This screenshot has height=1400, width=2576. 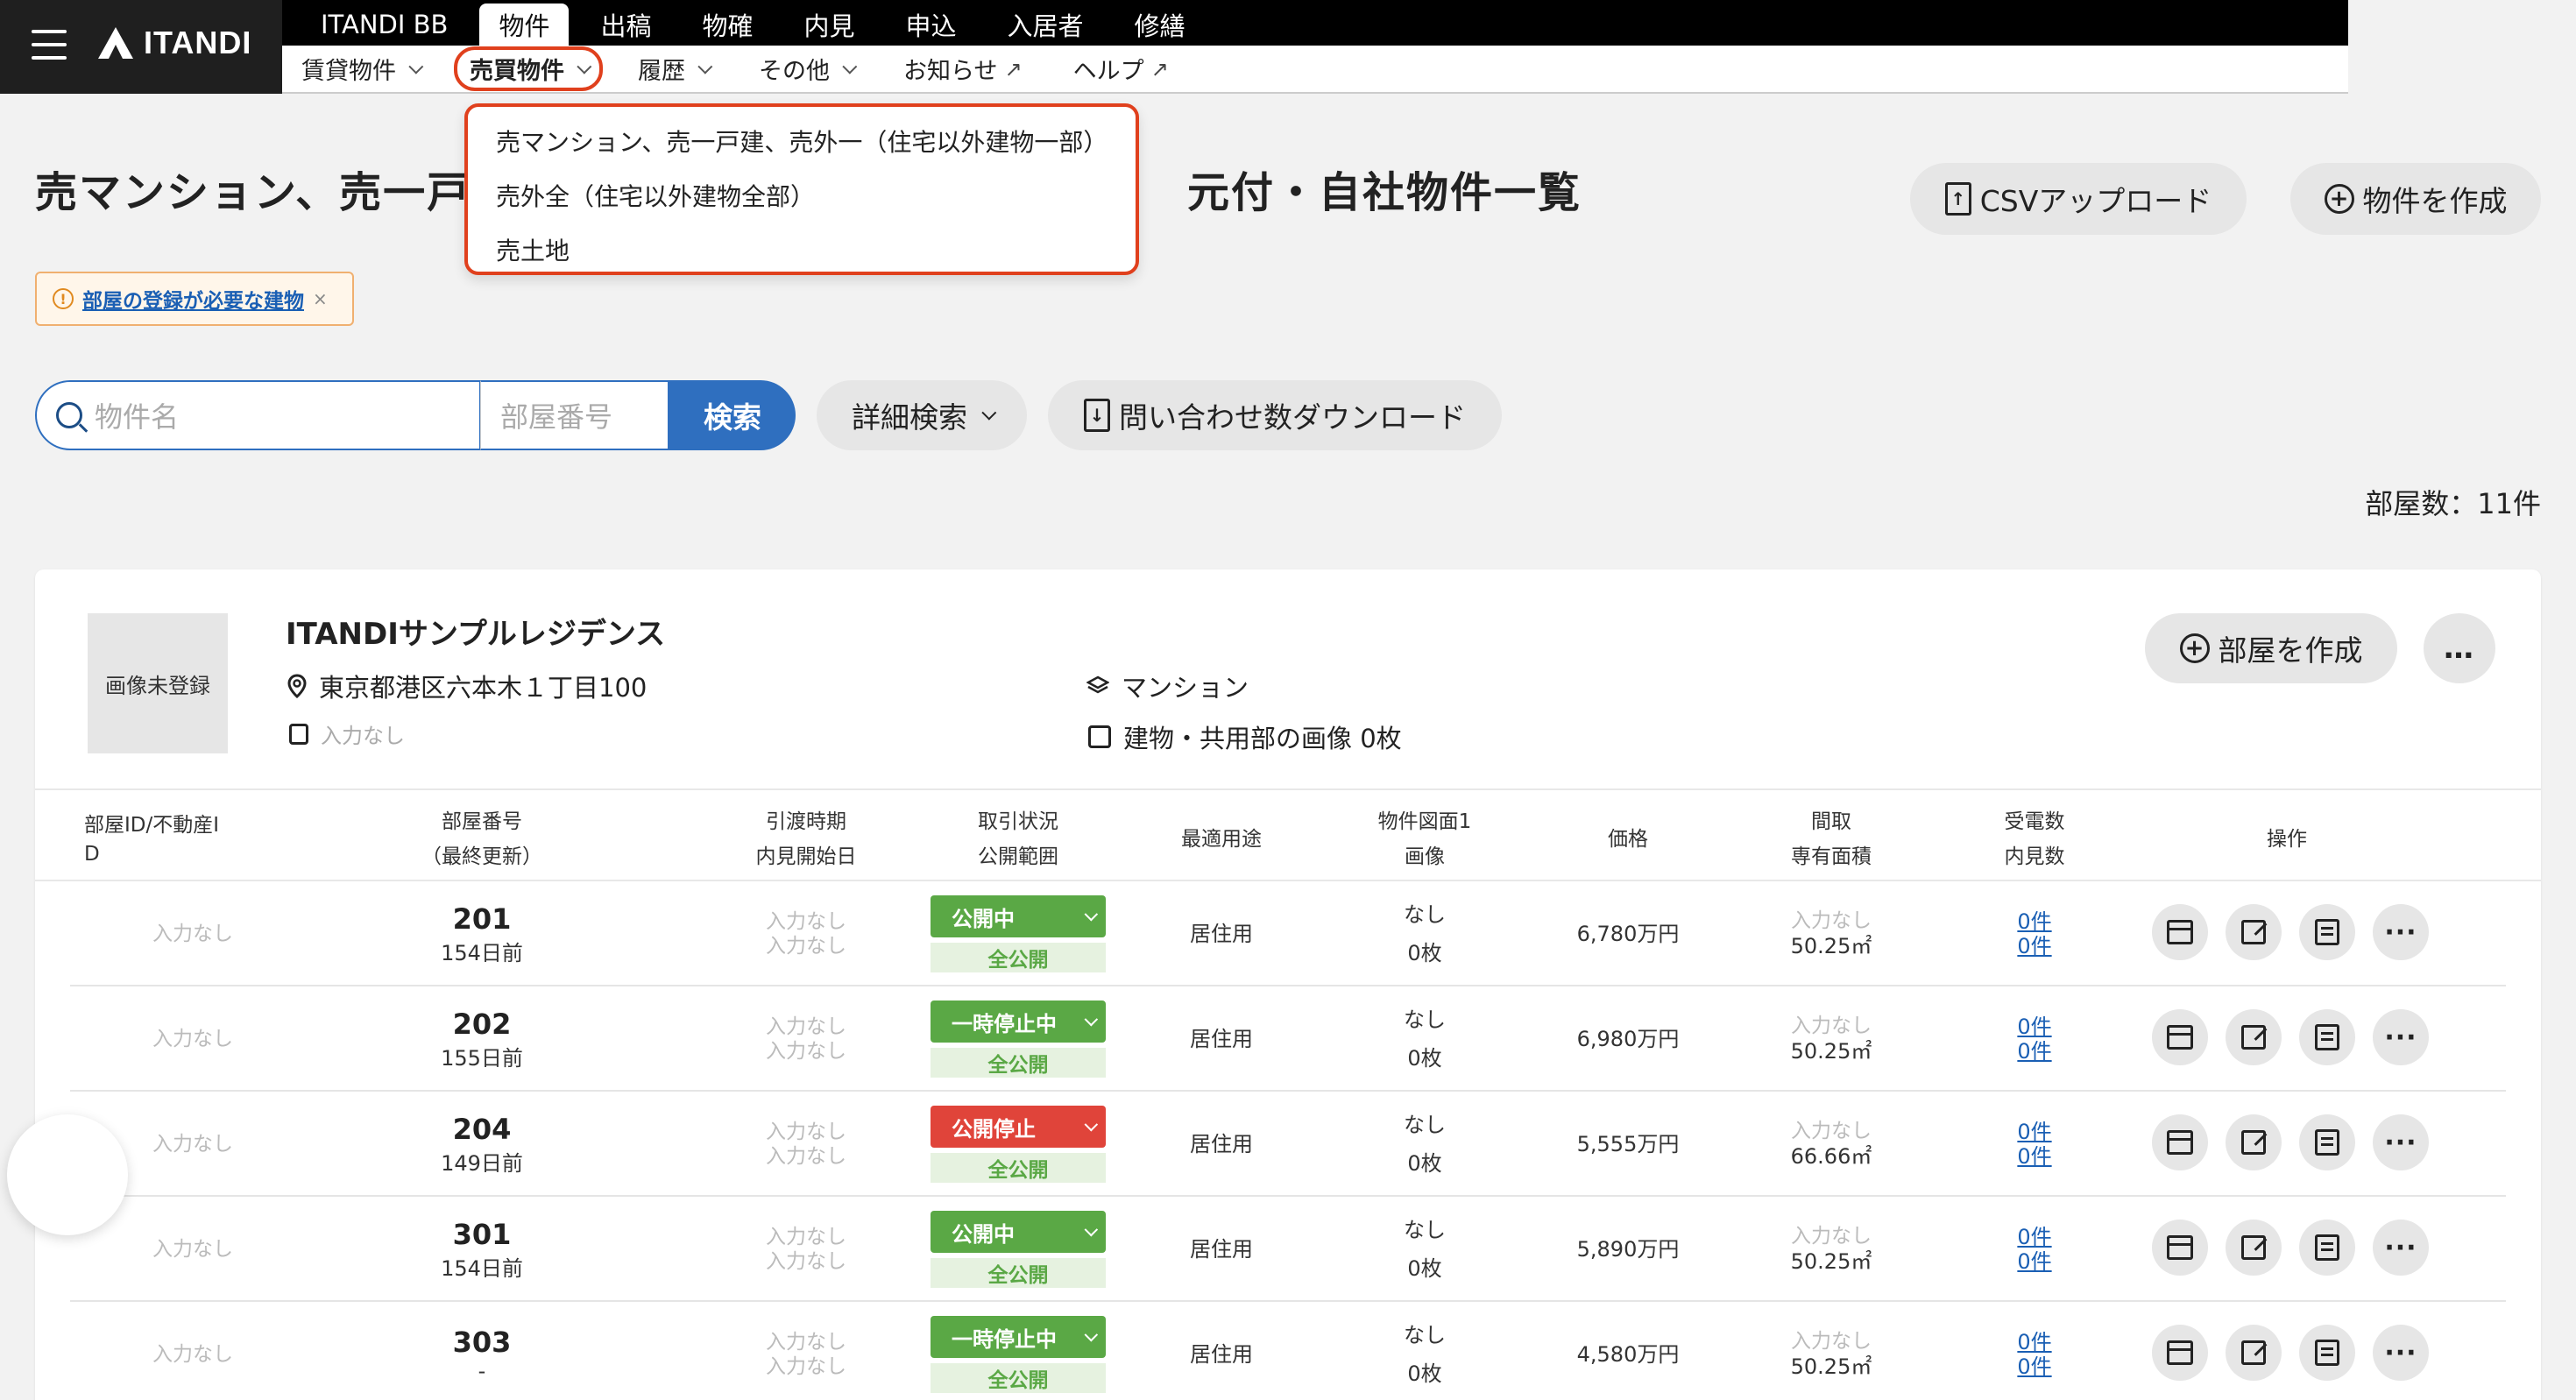 I want to click on room-number: 201, so click(x=482, y=919).